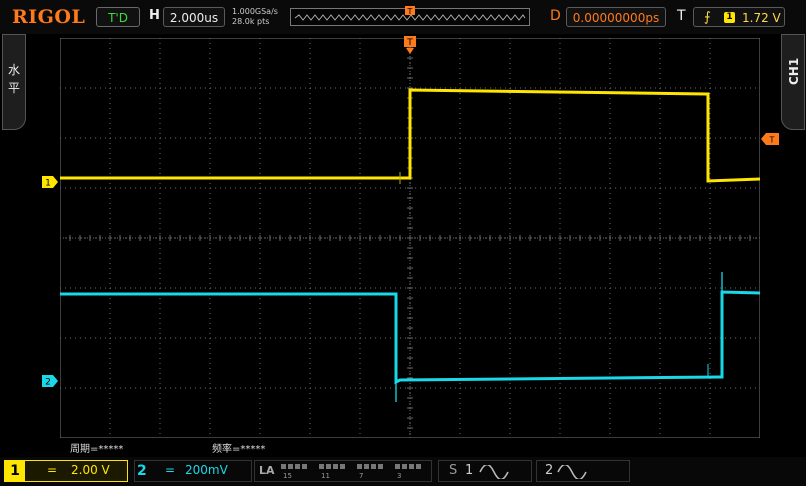 The width and height of the screenshot is (806, 486). I want to click on memory-overview: T, so click(410, 16).